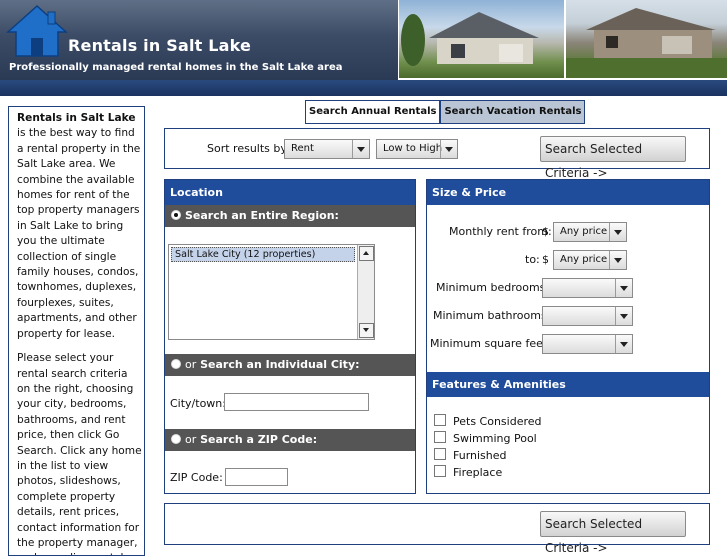  Describe the element at coordinates (587, 316) in the screenshot. I see `bathrooms-select` at that location.